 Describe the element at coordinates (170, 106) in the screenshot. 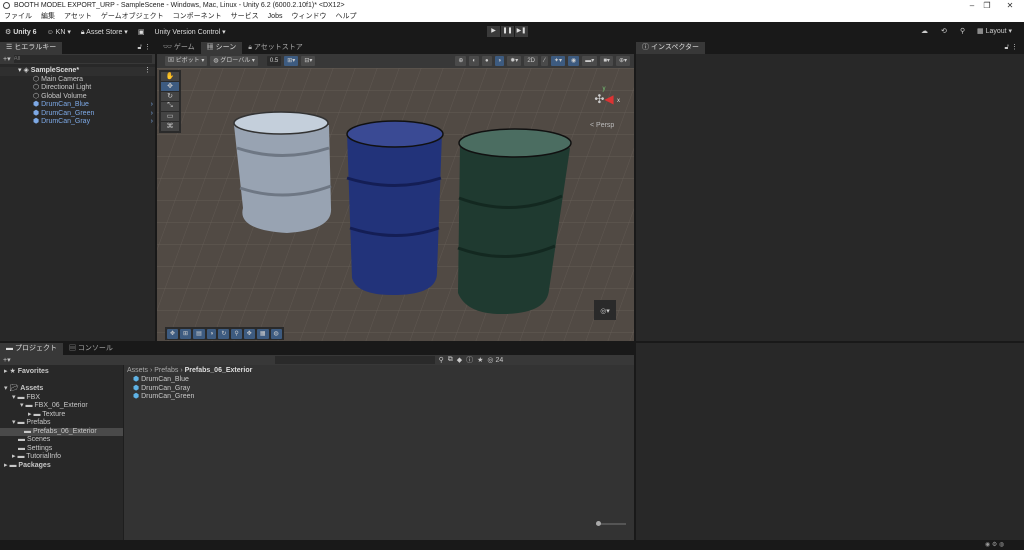

I see `scale-tool-icon: ⤡` at that location.